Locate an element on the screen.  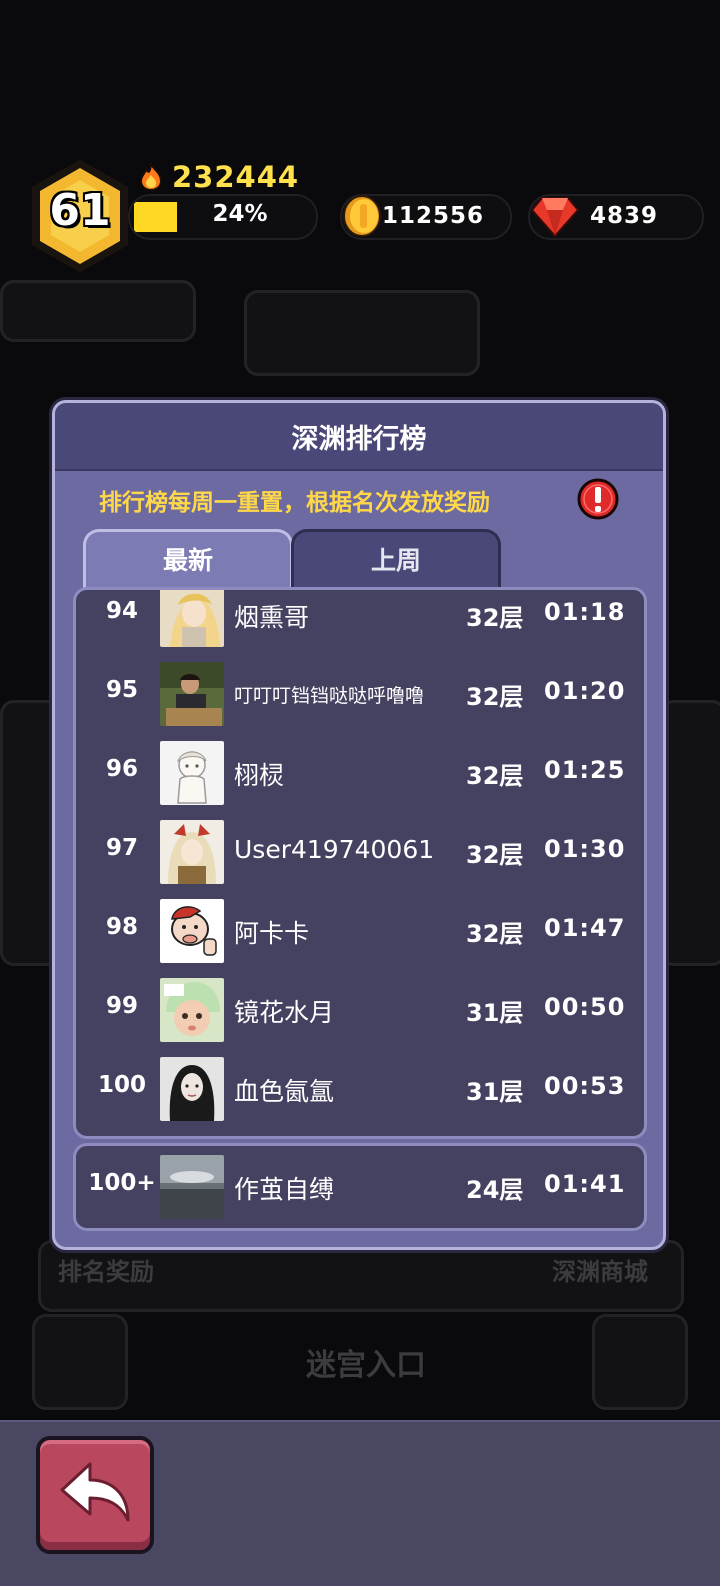
my-rank: 100+ is located at coordinates (122, 1183).